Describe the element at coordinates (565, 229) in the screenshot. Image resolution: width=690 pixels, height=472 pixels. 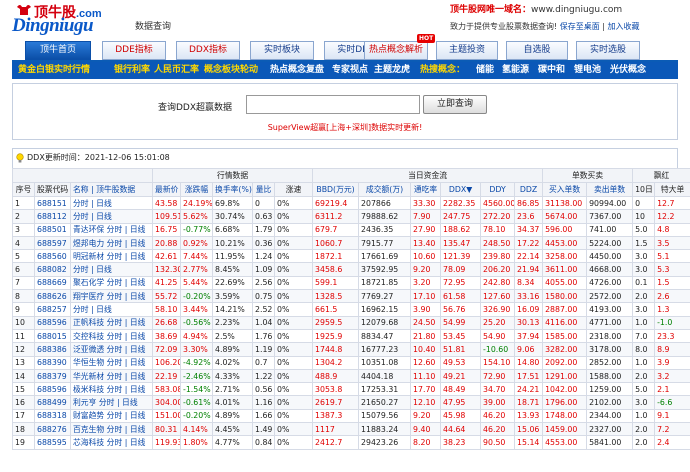
I see `table-cell: 596.00` at that location.